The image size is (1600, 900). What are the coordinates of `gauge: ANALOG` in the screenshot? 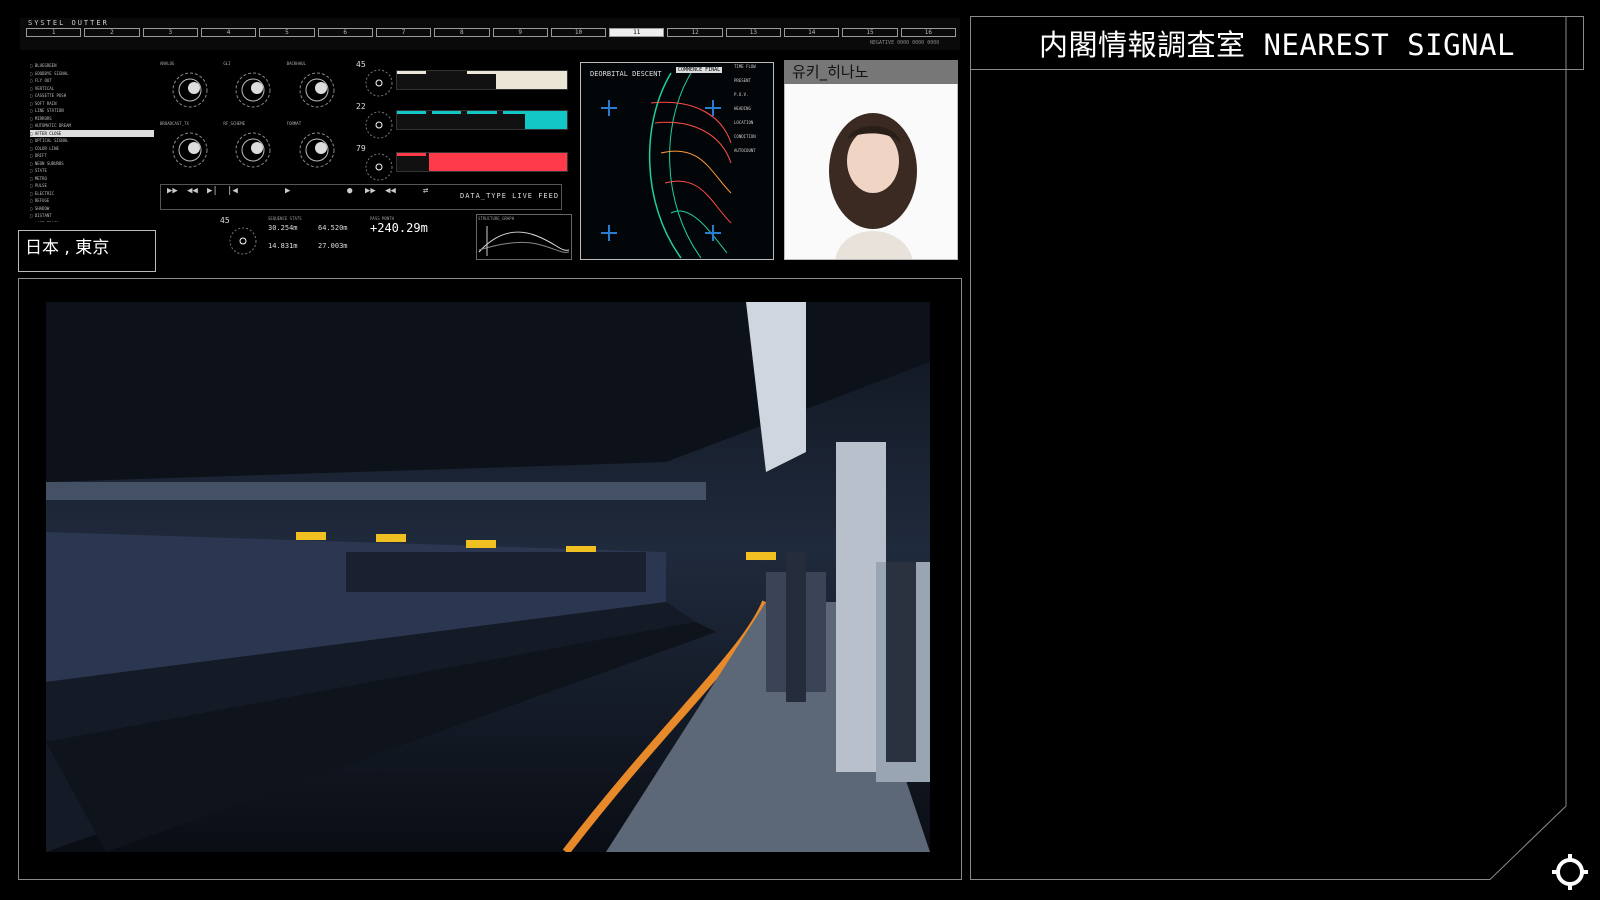 It's located at (189, 90).